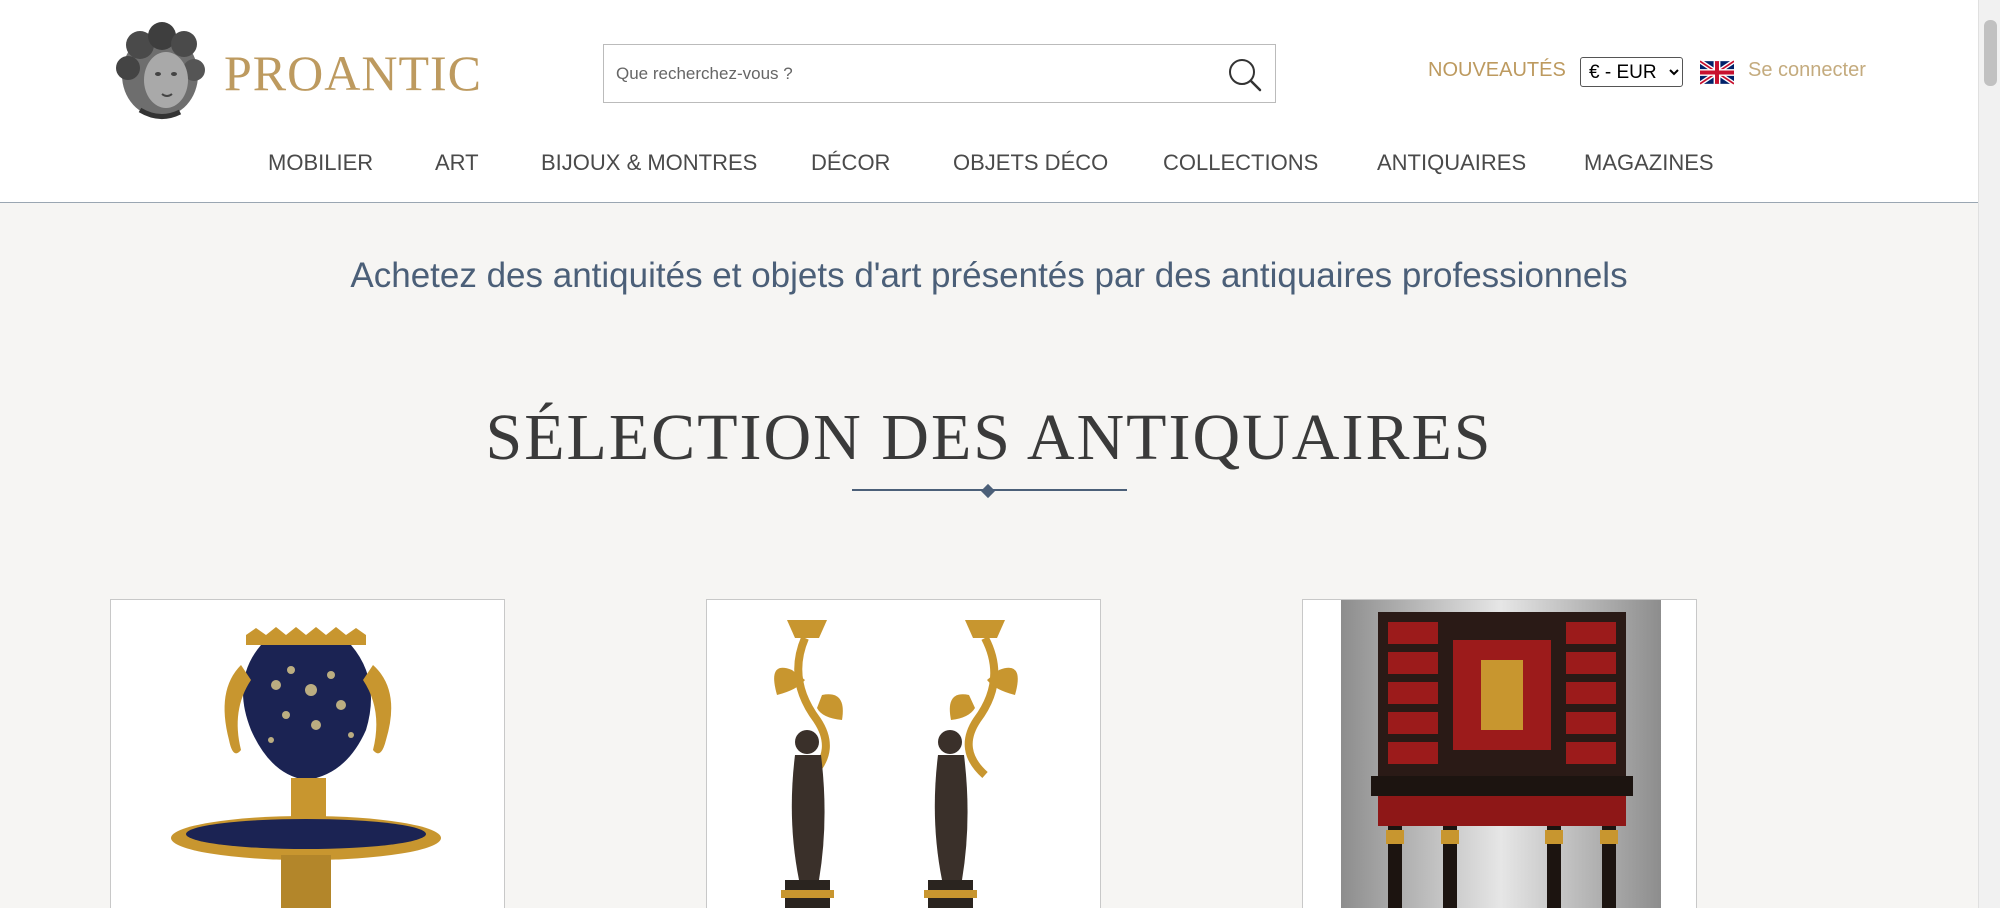 This screenshot has width=2000, height=908. What do you see at coordinates (1631, 72) in the screenshot?
I see `currency-select: € - EUR` at bounding box center [1631, 72].